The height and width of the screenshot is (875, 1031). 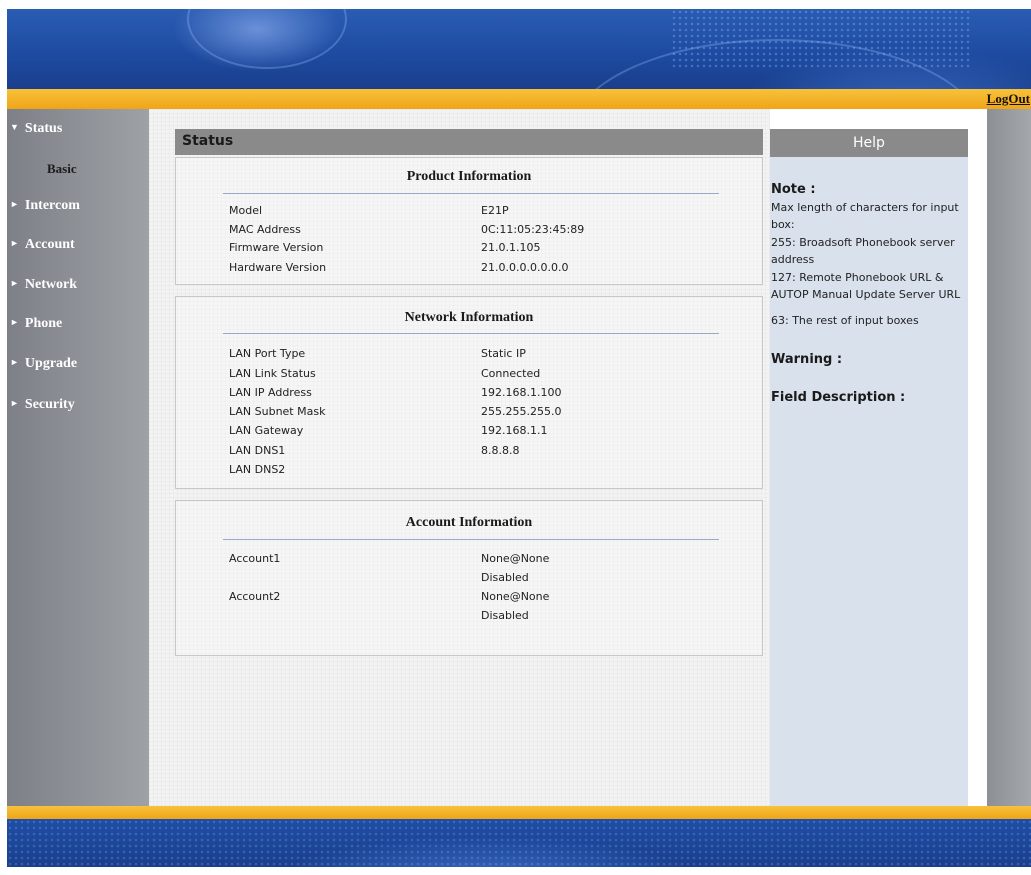 I want to click on warning-heading: Warning :, so click(x=807, y=359).